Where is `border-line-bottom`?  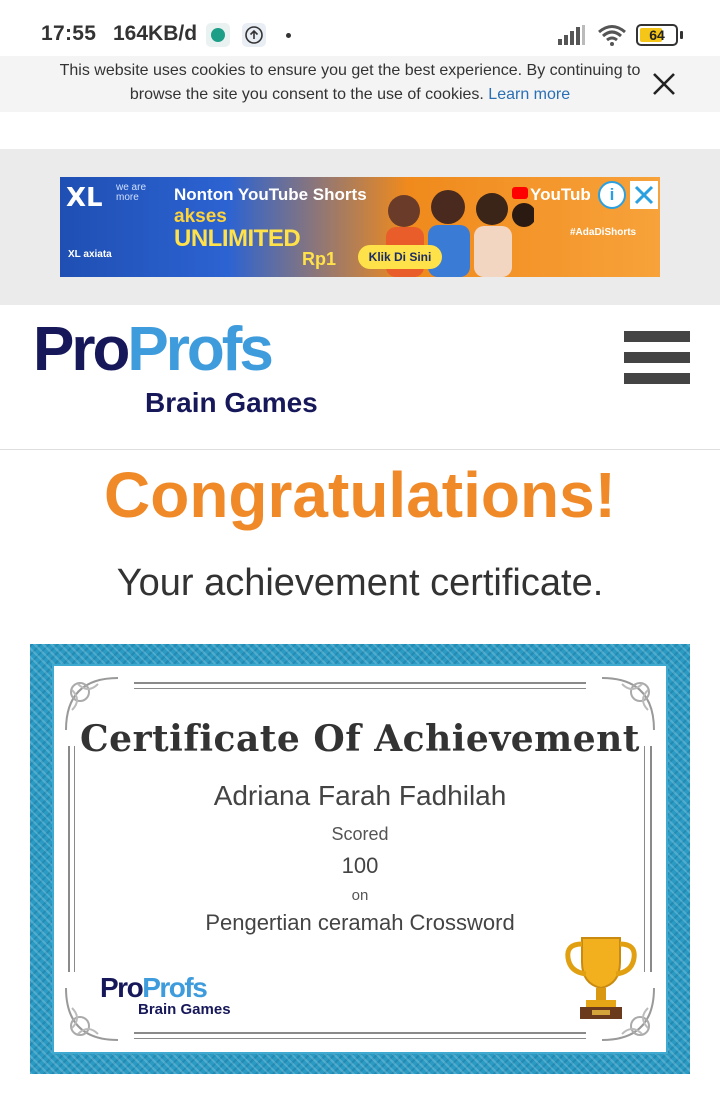
border-line-bottom is located at coordinates (360, 1033).